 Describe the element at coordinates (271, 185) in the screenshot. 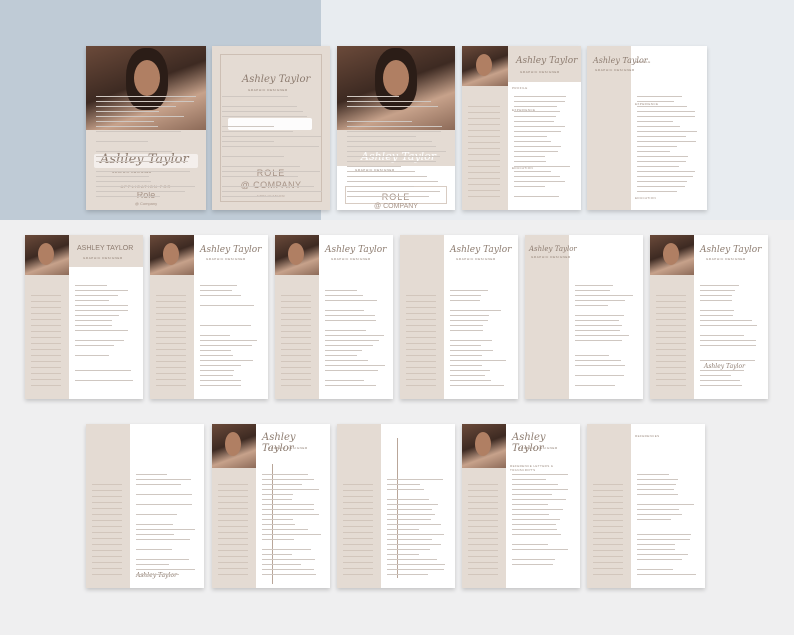

I see `cover-company-caps: @ COMPANY` at that location.